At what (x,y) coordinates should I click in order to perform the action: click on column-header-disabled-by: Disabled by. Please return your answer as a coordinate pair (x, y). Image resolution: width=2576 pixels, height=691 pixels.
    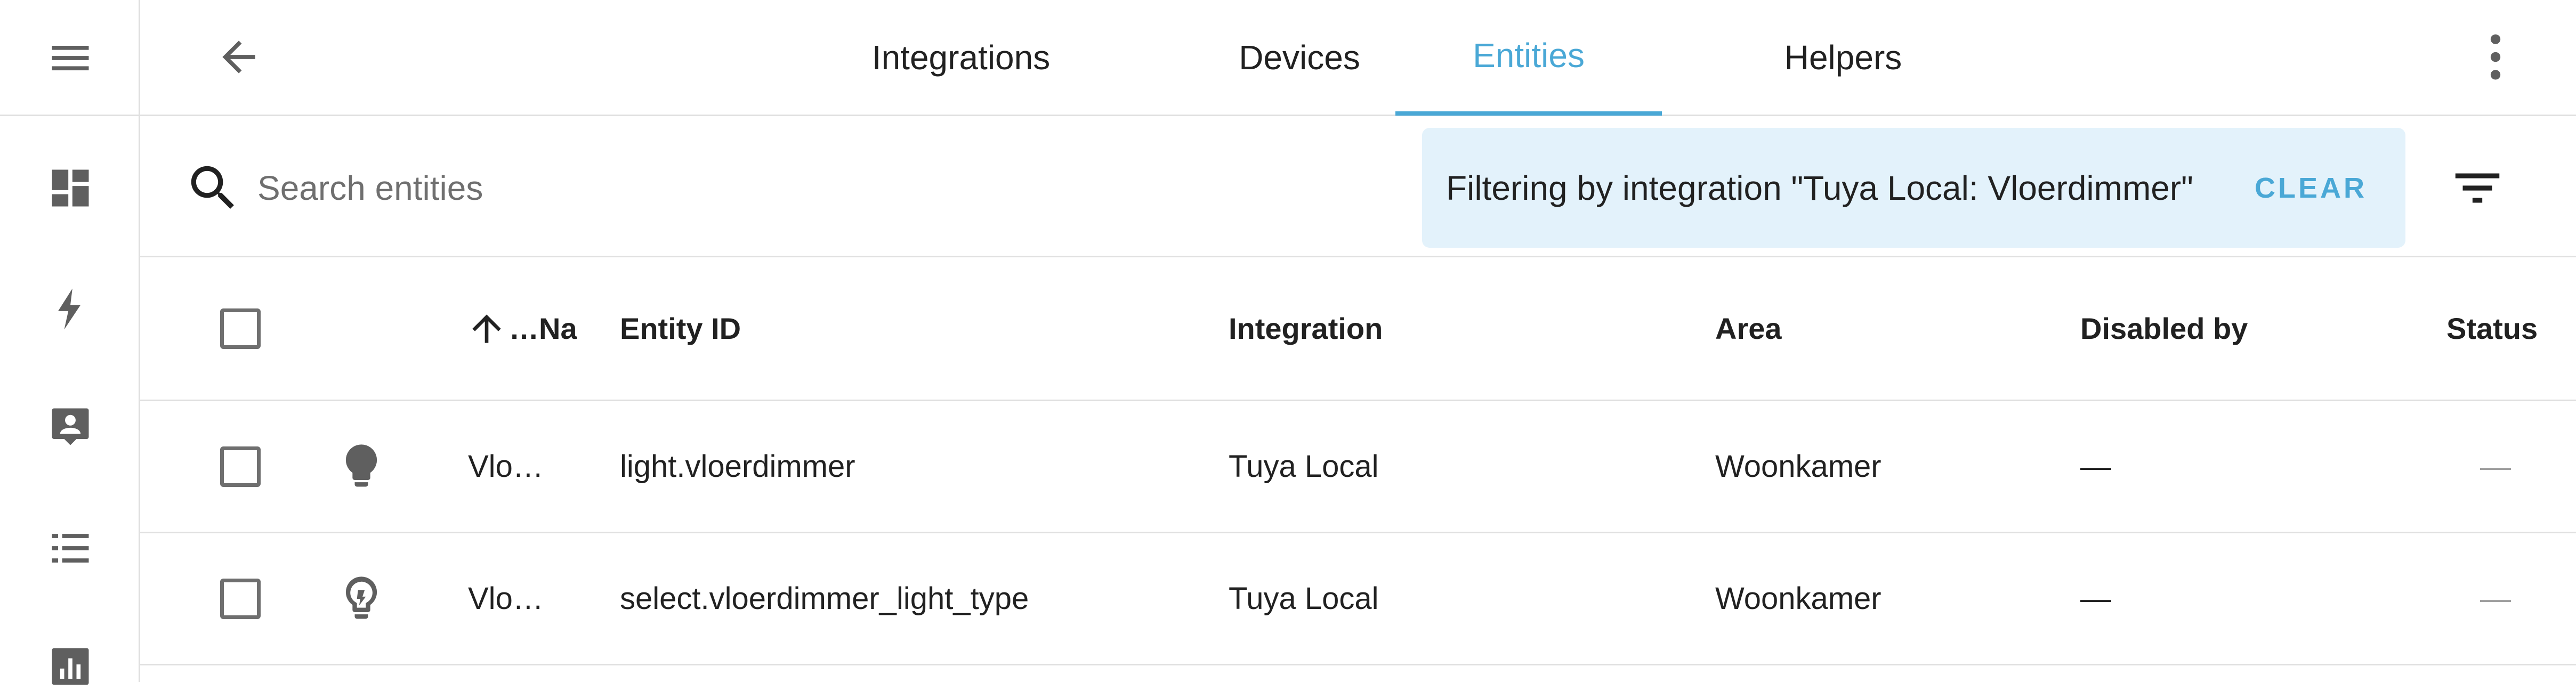
    Looking at the image, I should click on (2164, 329).